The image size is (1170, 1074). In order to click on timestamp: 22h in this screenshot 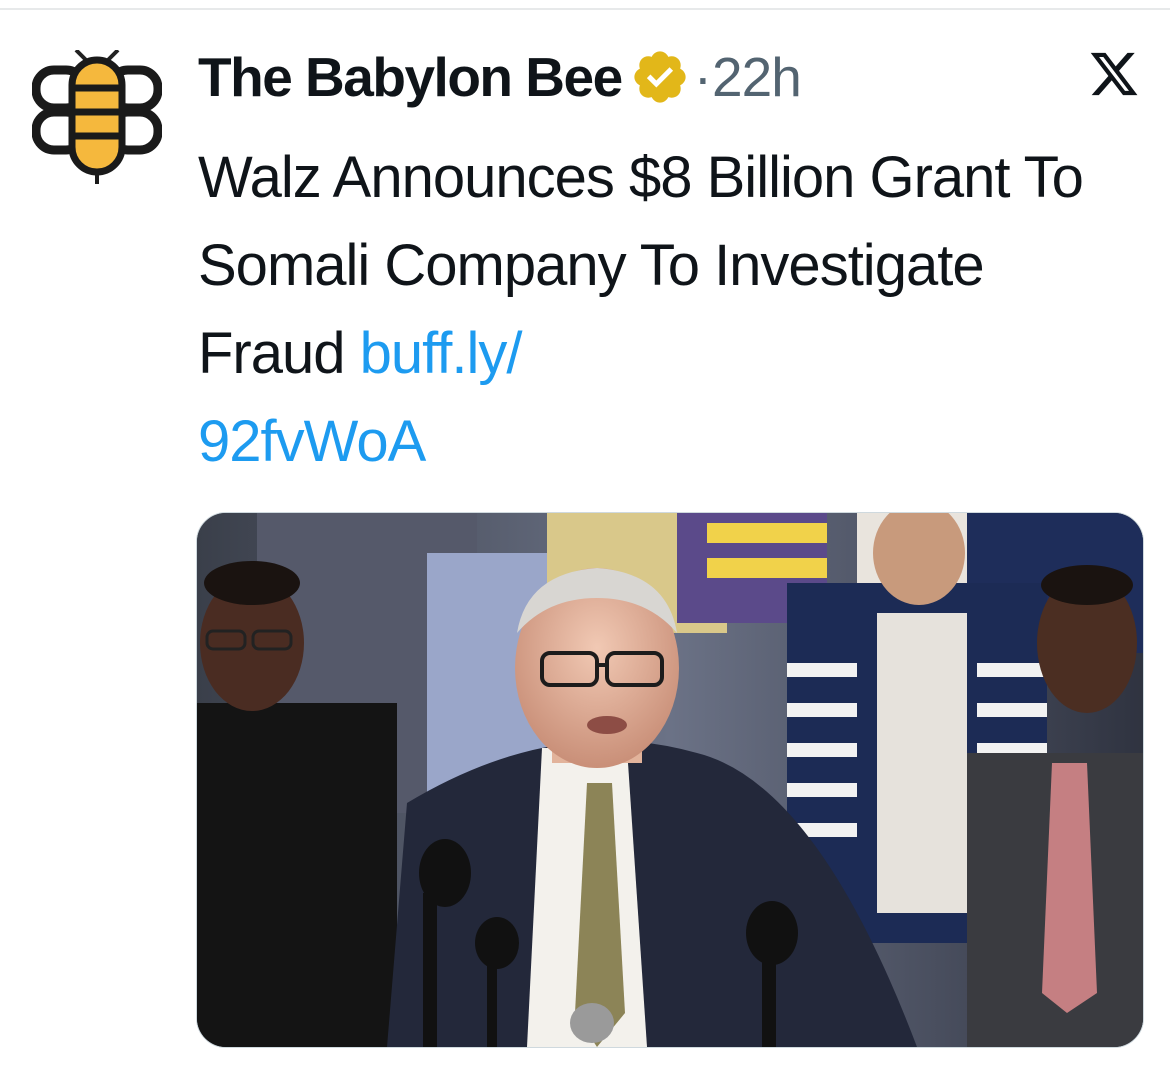, I will do `click(757, 77)`.